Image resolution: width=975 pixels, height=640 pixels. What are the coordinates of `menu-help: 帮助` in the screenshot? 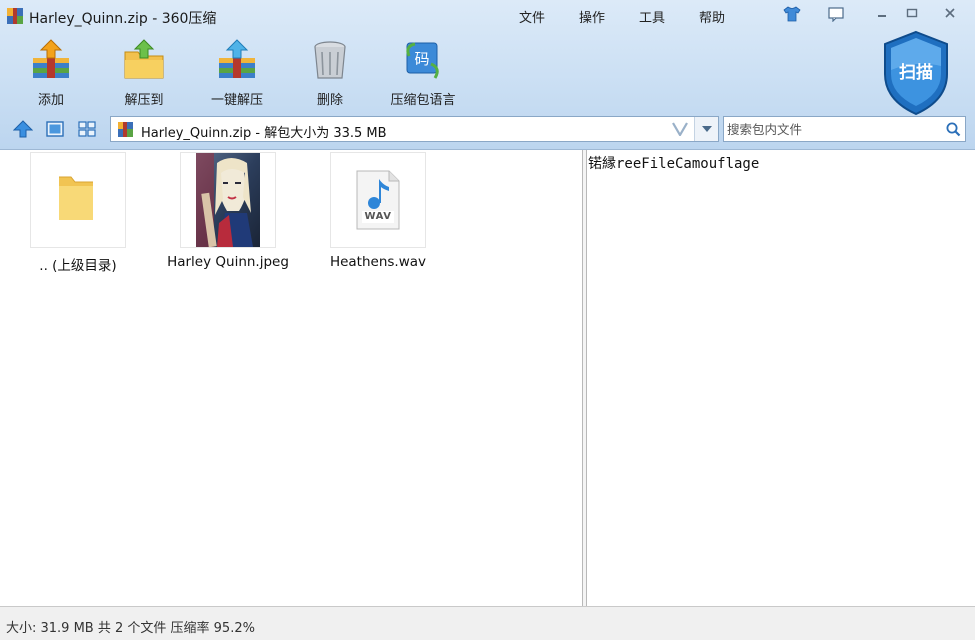 It's located at (712, 16).